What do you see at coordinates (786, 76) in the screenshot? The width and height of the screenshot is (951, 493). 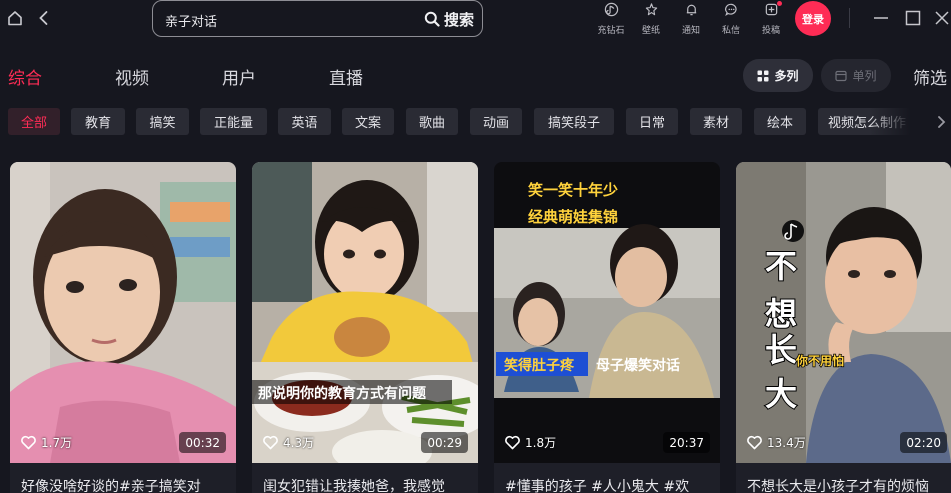 I see `multi-column-label: 多列` at bounding box center [786, 76].